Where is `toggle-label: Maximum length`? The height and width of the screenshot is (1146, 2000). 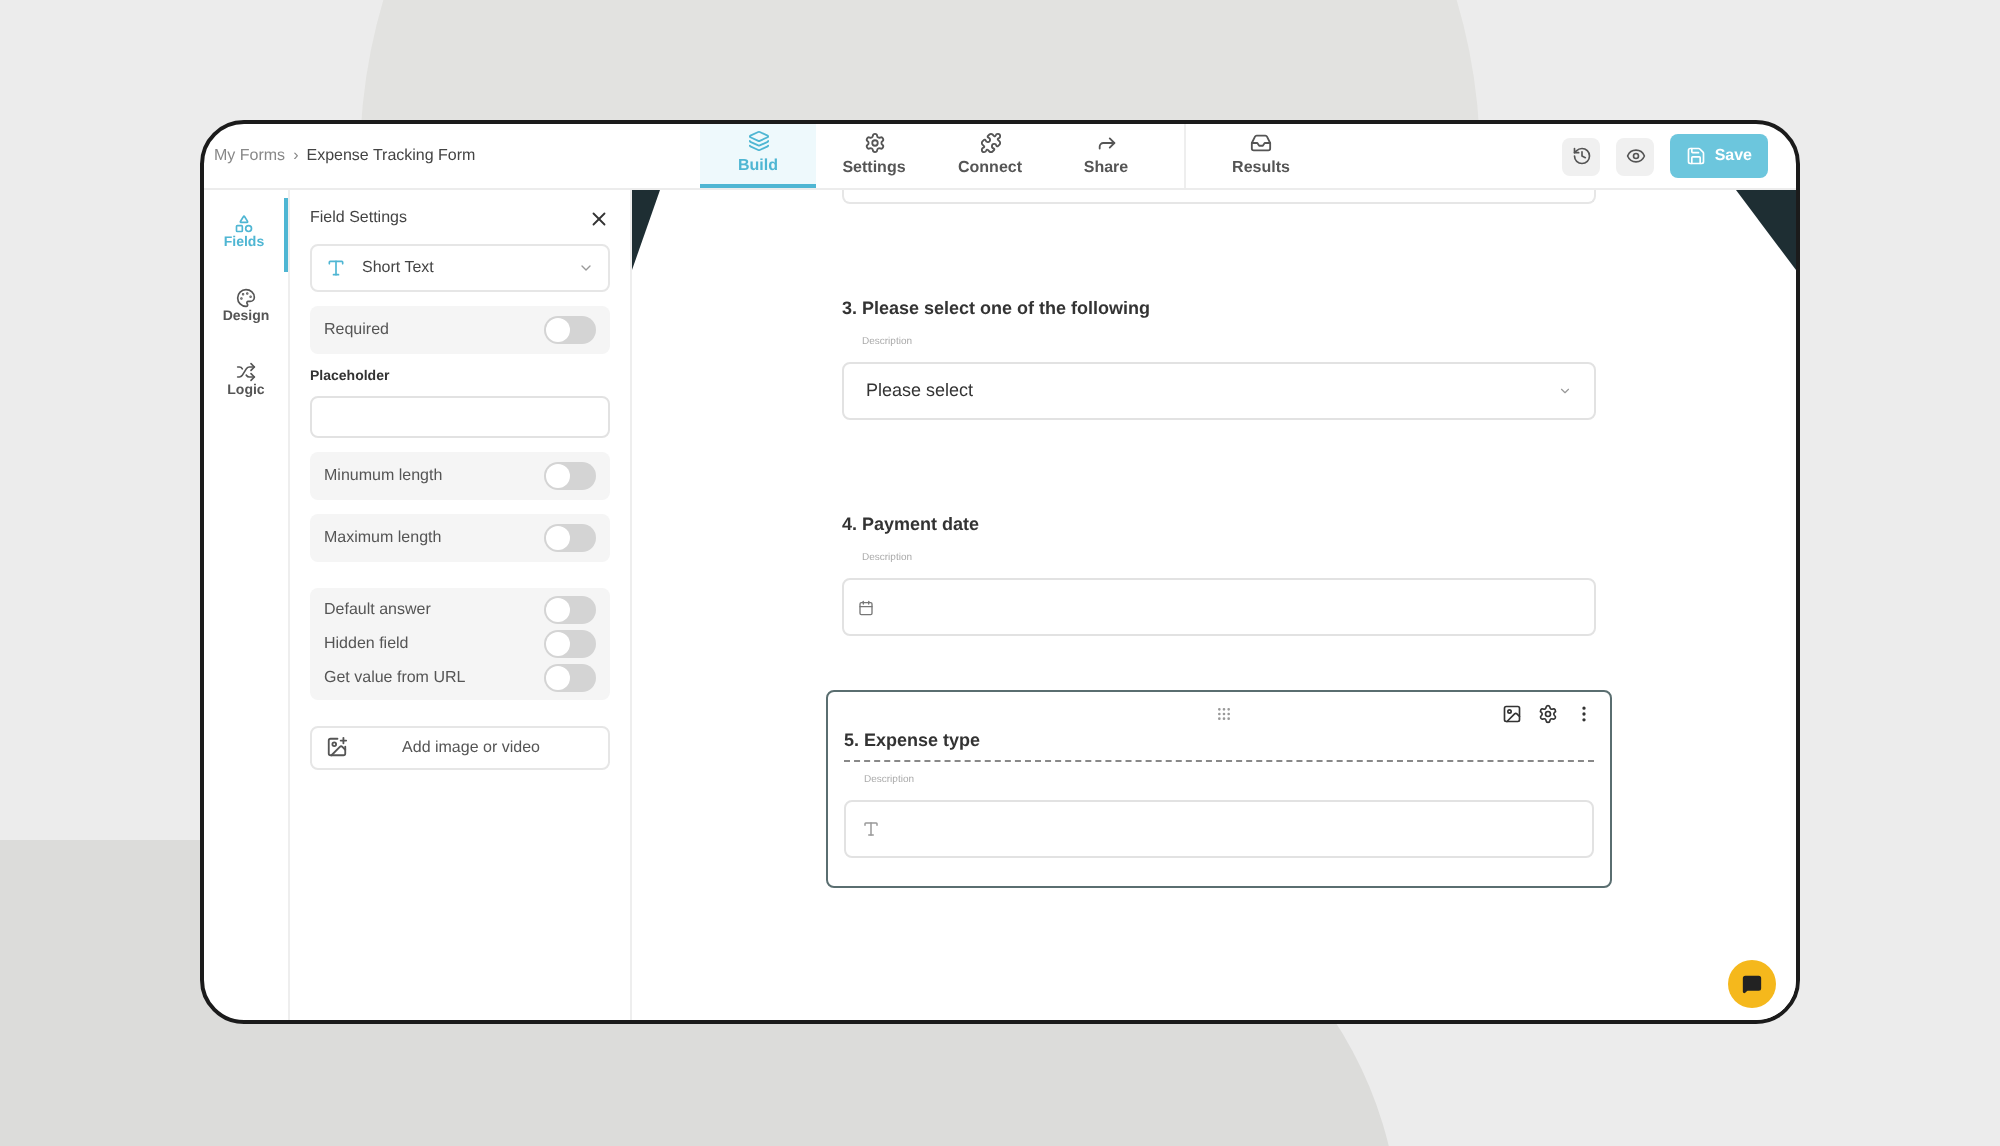
toggle-label: Maximum length is located at coordinates (383, 537).